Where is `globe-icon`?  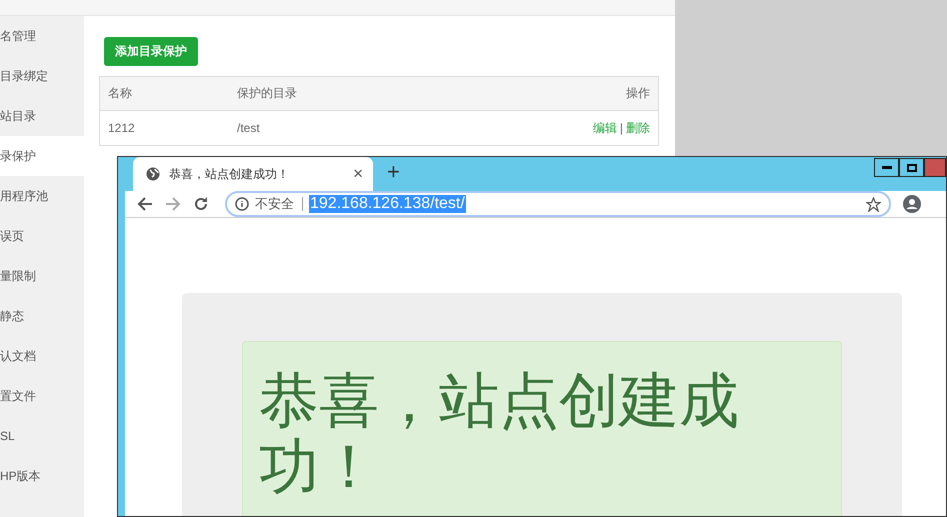
globe-icon is located at coordinates (153, 174).